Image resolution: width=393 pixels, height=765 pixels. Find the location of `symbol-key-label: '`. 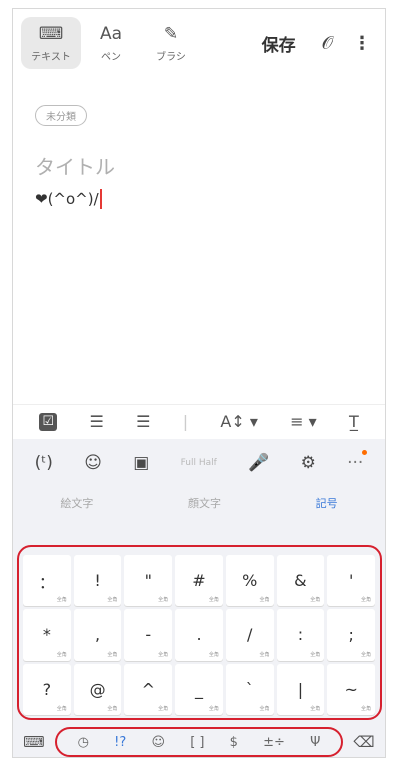

symbol-key-label: ' is located at coordinates (351, 581).